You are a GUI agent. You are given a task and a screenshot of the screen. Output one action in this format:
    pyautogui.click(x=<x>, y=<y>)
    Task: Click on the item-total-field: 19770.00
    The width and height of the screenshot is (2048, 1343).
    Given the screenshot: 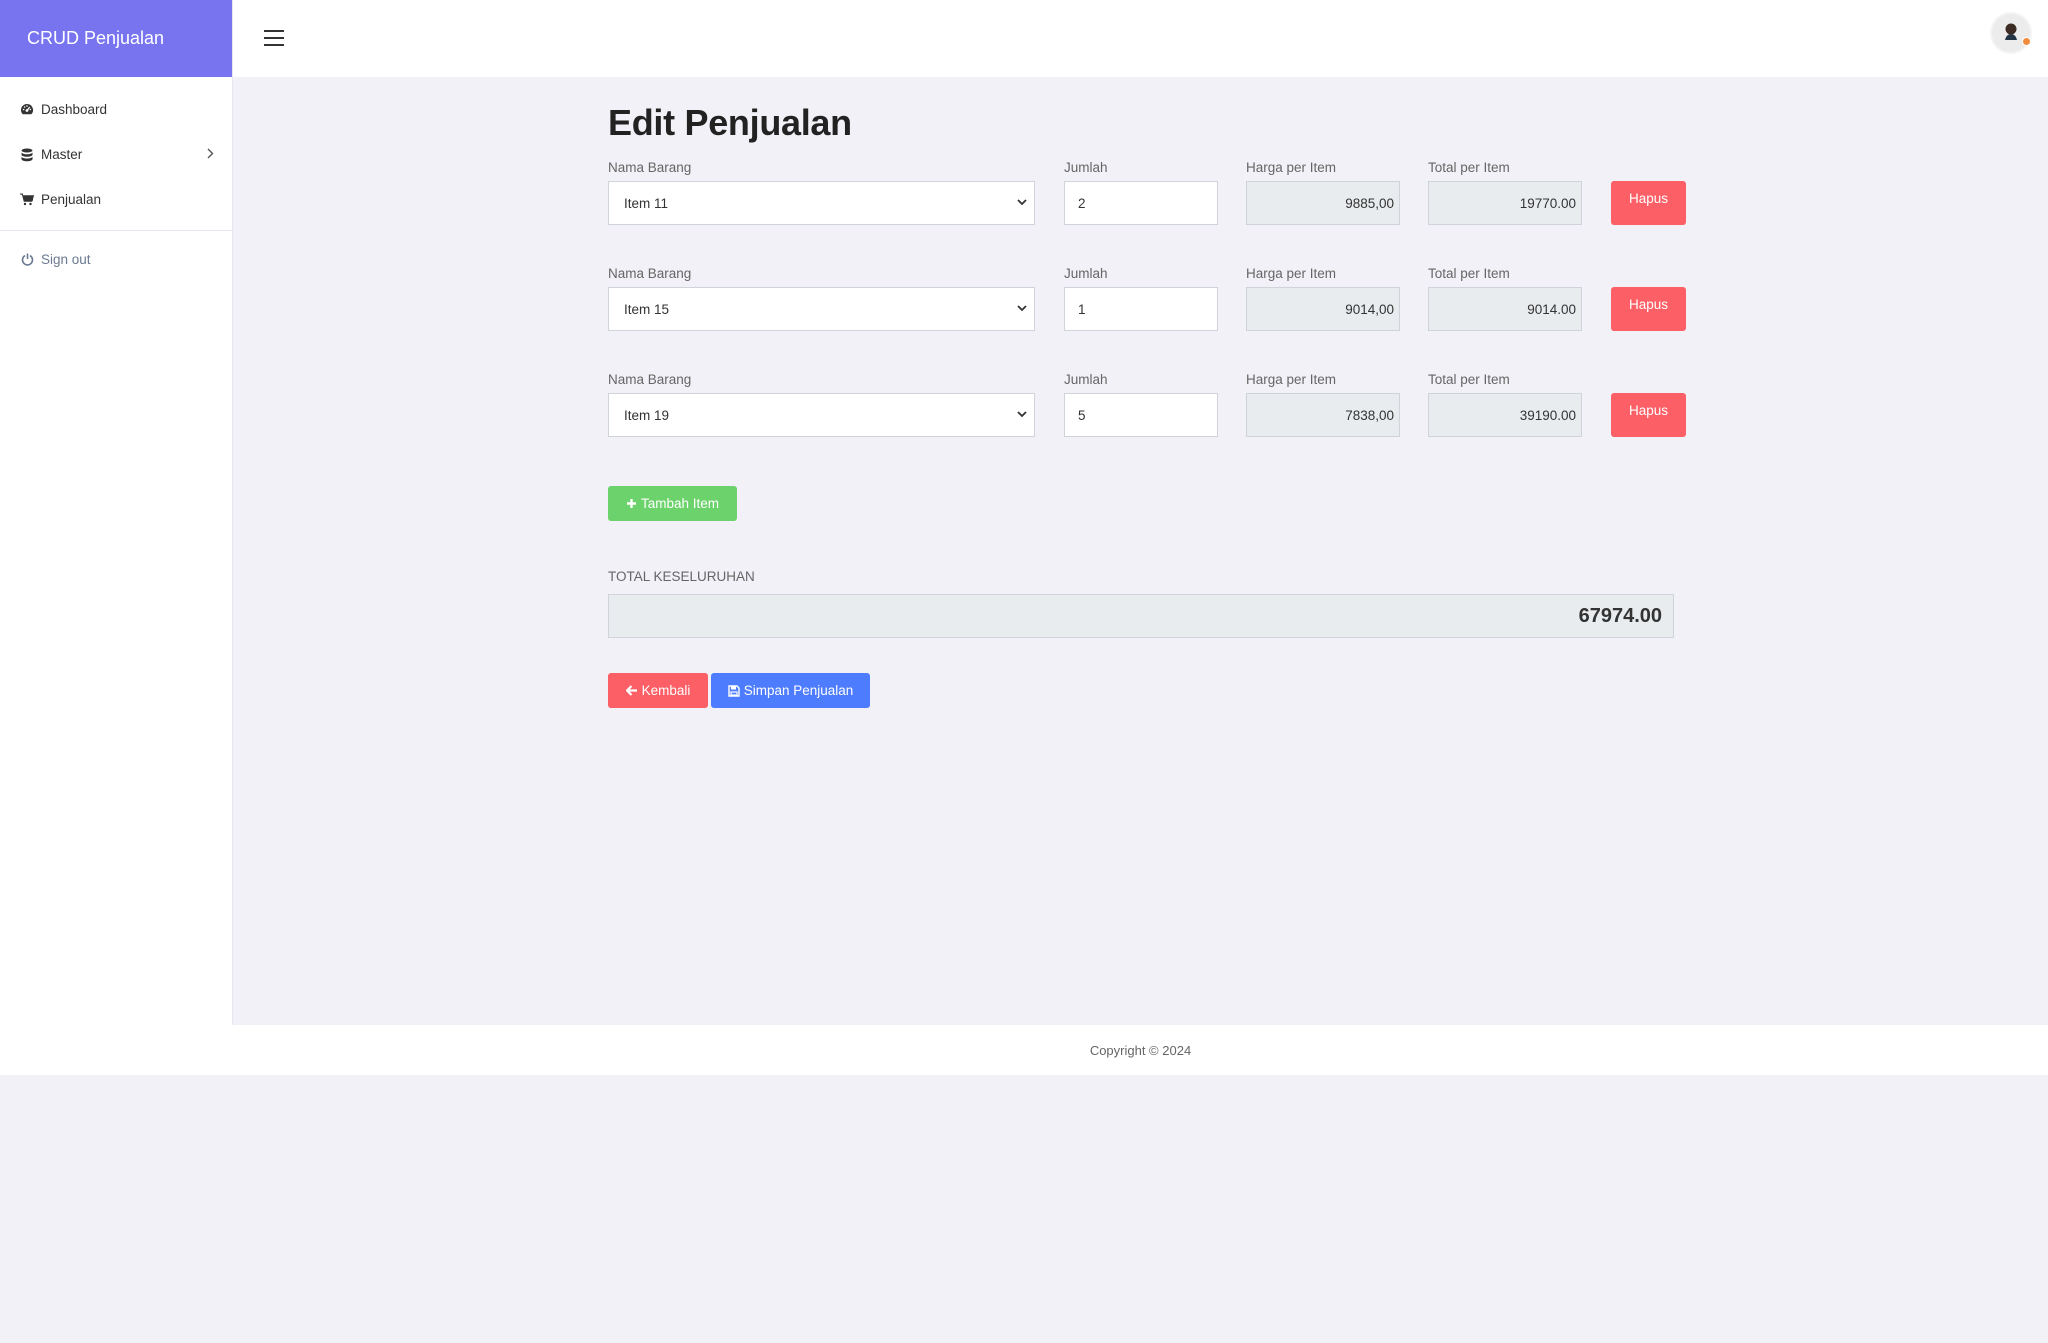 What is the action you would take?
    pyautogui.click(x=1505, y=203)
    